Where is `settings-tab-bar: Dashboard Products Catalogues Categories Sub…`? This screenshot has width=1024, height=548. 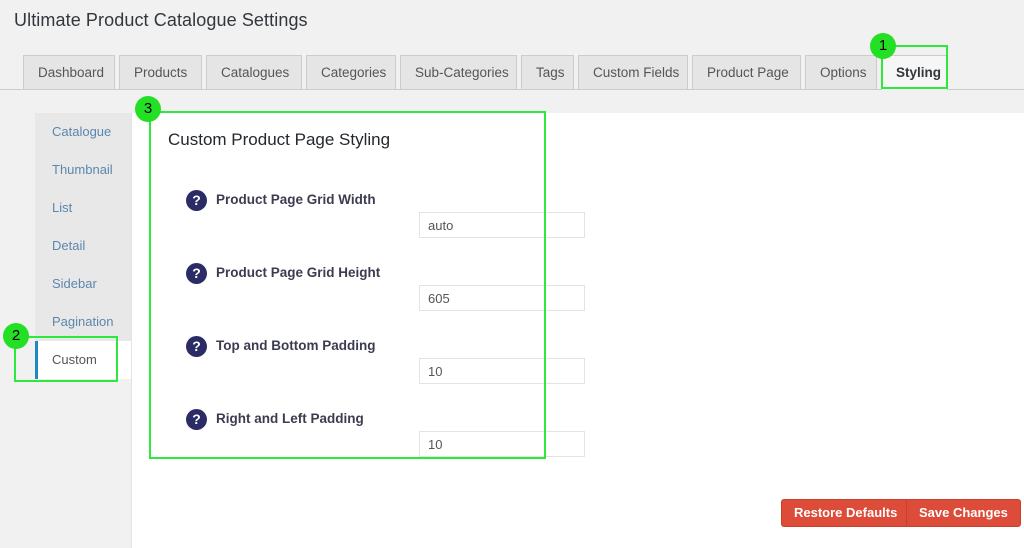
settings-tab-bar: Dashboard Products Catalogues Categories Sub… is located at coordinates (512, 72).